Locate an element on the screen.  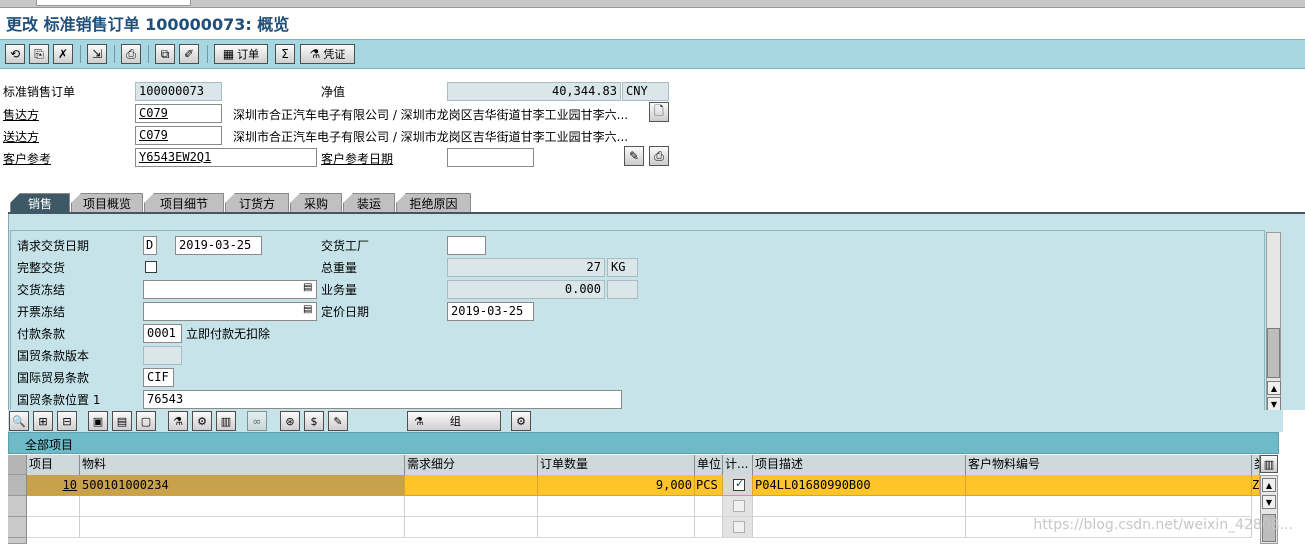
complete-delivery-checkbox is located at coordinates (151, 267).